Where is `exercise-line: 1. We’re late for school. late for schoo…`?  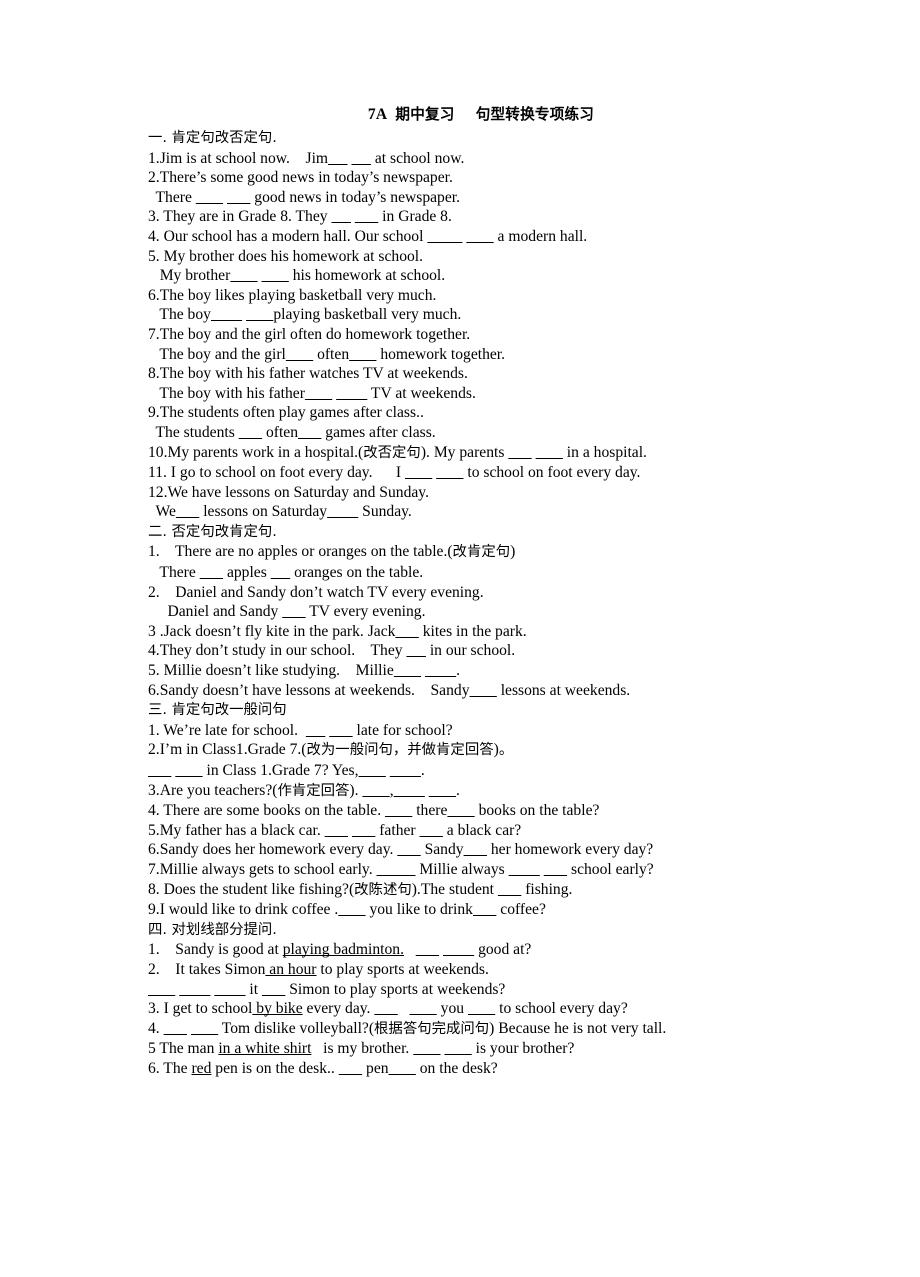
exercise-line: 1. We’re late for school. late for schoo… is located at coordinates (300, 730).